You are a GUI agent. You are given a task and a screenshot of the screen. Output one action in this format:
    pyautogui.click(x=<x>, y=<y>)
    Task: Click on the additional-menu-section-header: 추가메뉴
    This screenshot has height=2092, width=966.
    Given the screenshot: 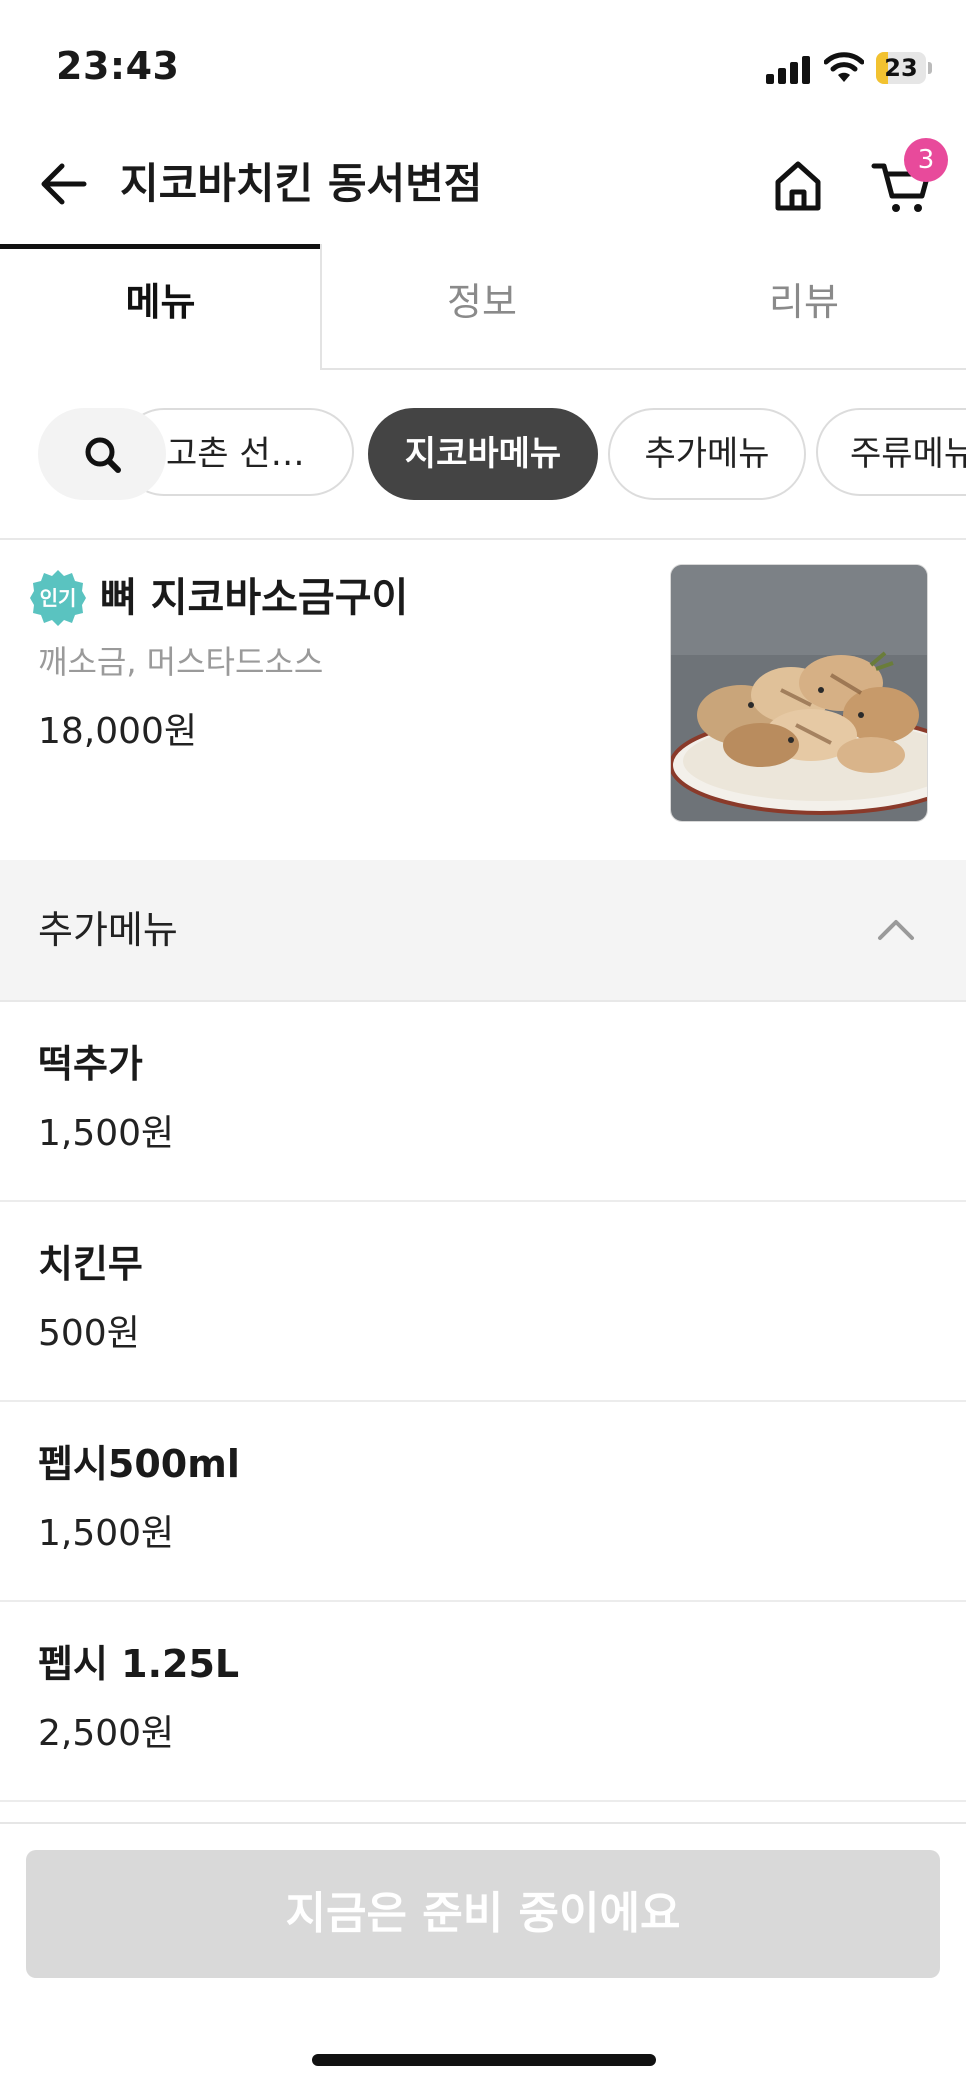 What is the action you would take?
    pyautogui.click(x=483, y=930)
    